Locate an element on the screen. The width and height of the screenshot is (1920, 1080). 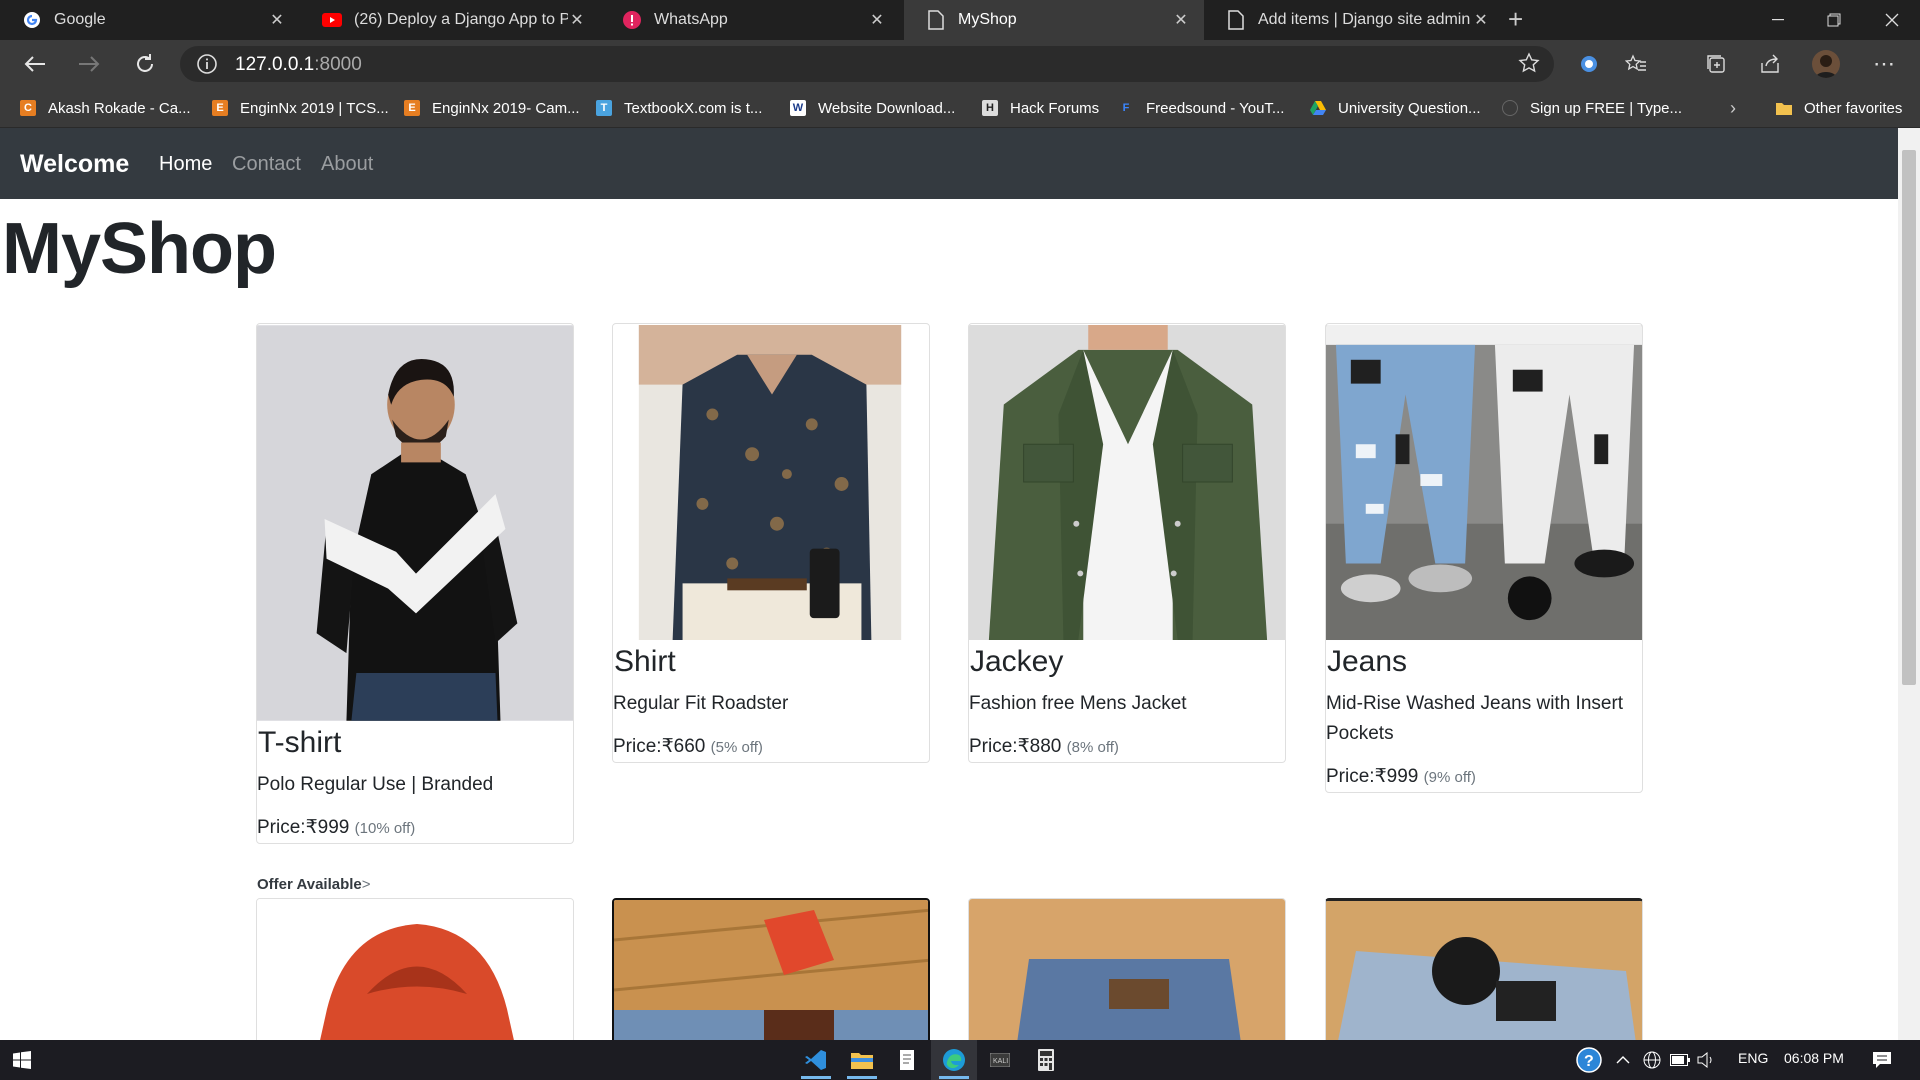
globe-icon is located at coordinates (1652, 1060).